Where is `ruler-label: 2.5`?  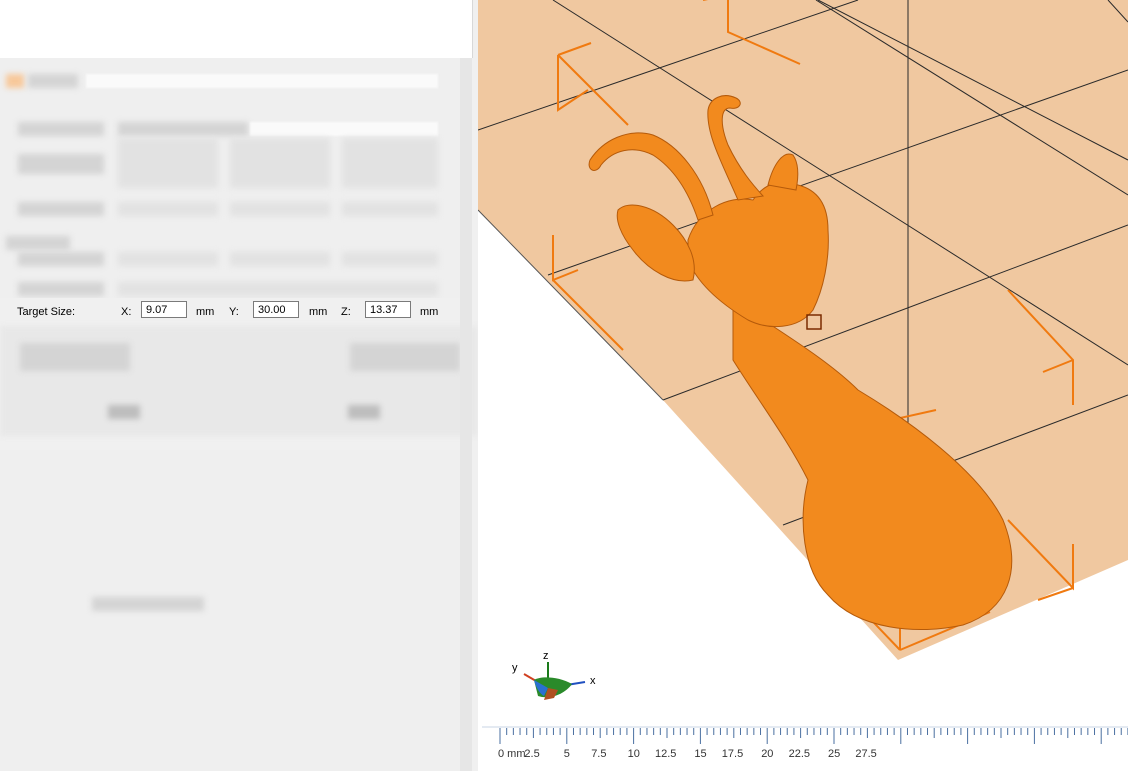
ruler-label: 2.5 is located at coordinates (531, 754).